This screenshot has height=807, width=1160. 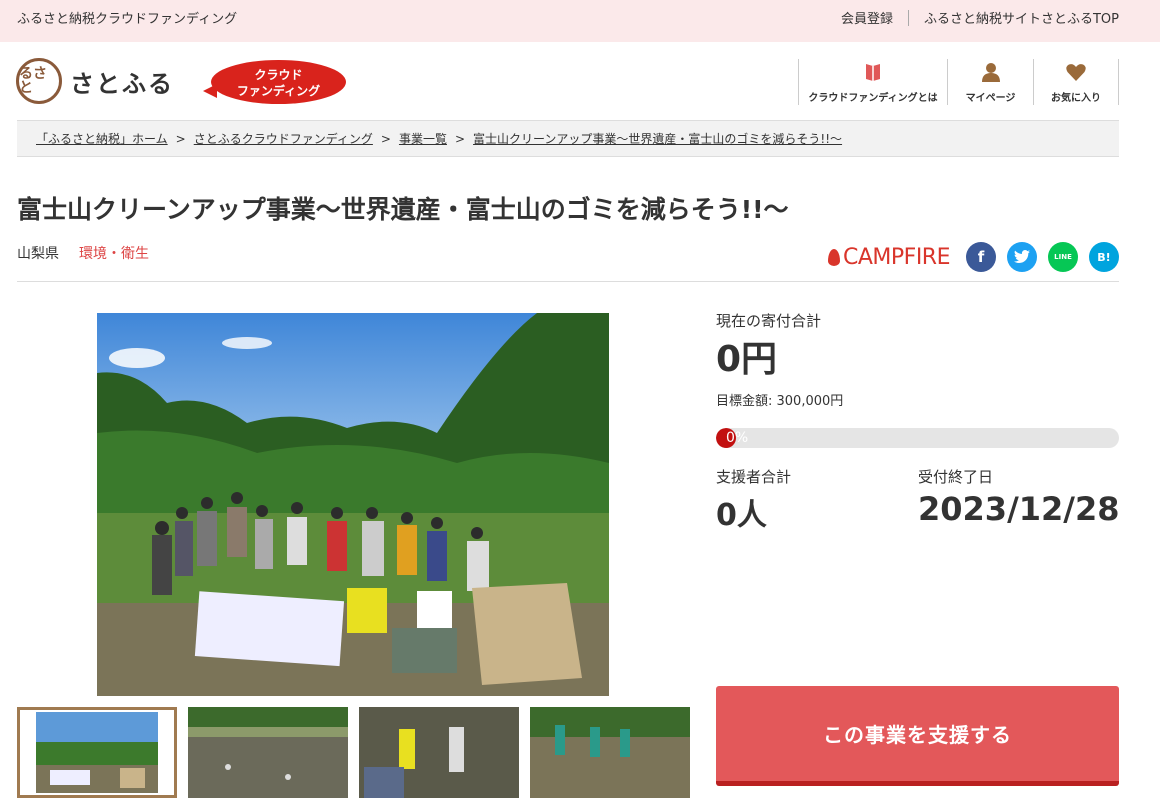 I want to click on total-label: 現在の寄付合計, so click(x=769, y=321).